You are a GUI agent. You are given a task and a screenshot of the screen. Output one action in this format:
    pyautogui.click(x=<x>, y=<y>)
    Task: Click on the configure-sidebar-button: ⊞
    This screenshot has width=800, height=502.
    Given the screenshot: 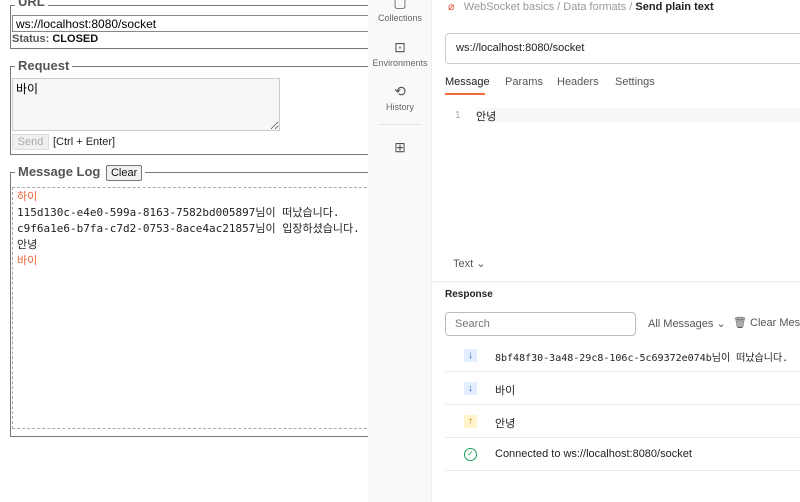 What is the action you would take?
    pyautogui.click(x=400, y=148)
    